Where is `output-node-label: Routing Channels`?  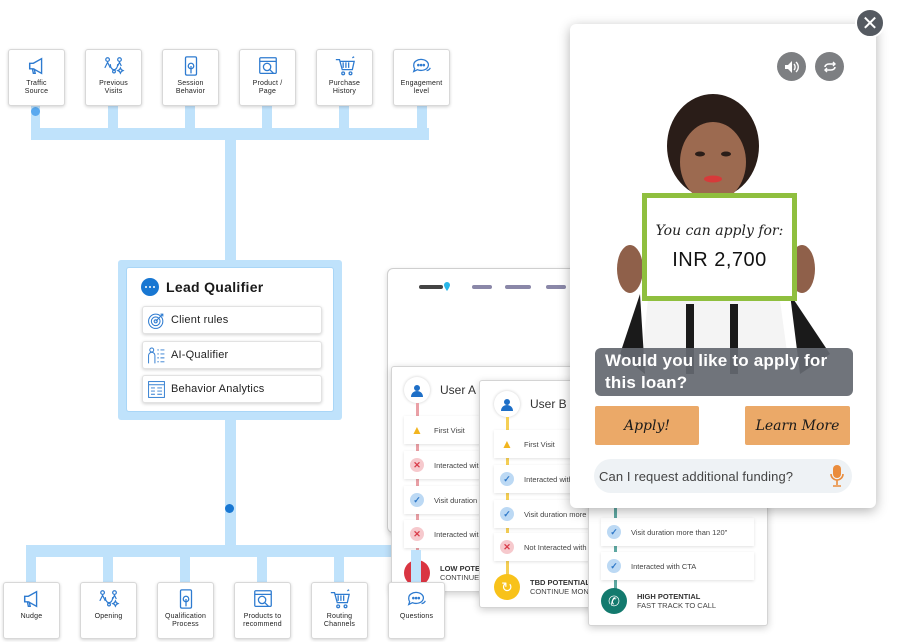
output-node-label: Routing Channels is located at coordinates (339, 620).